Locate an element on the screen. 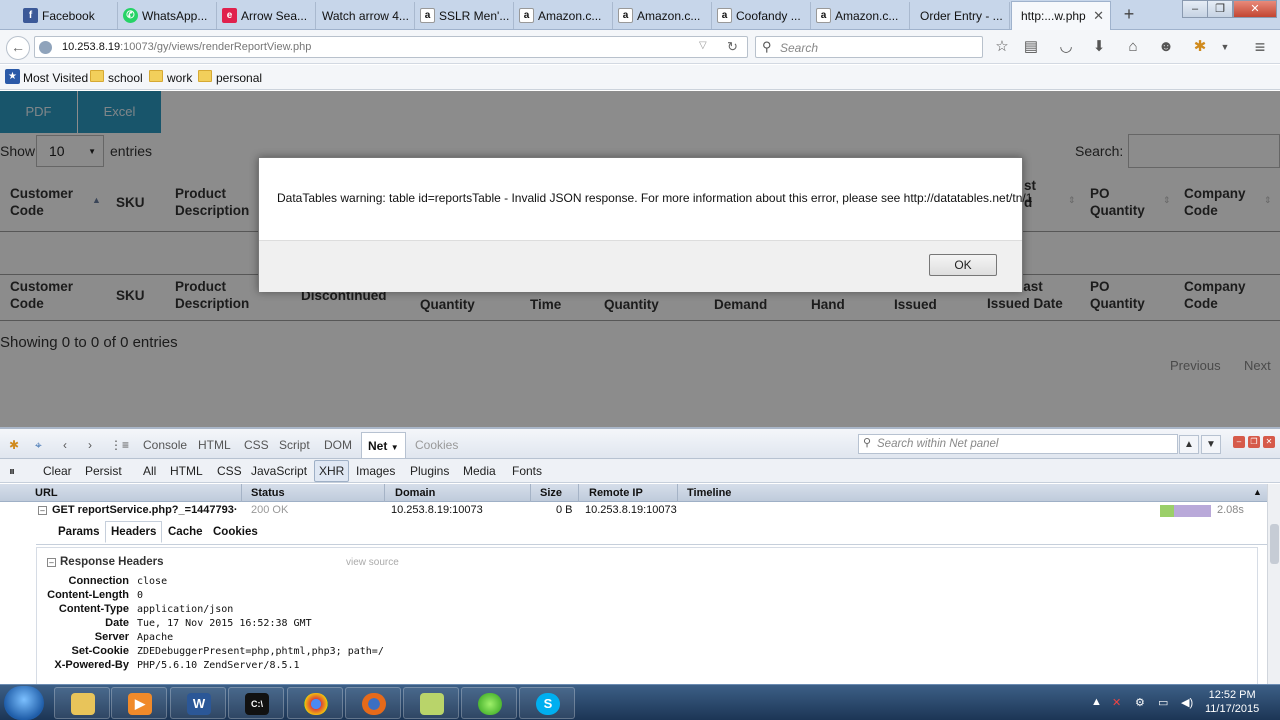  firebug-close-icon: ✕ is located at coordinates (1269, 442).